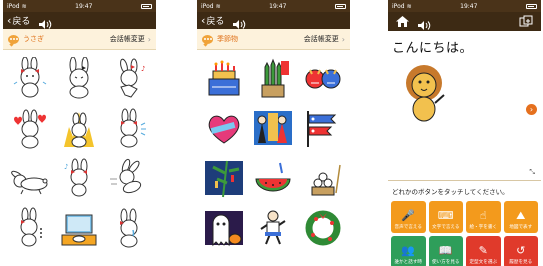 The width and height of the screenshot is (543, 266). Describe the element at coordinates (33, 39) in the screenshot. I see `category-name: うさぎ` at that location.